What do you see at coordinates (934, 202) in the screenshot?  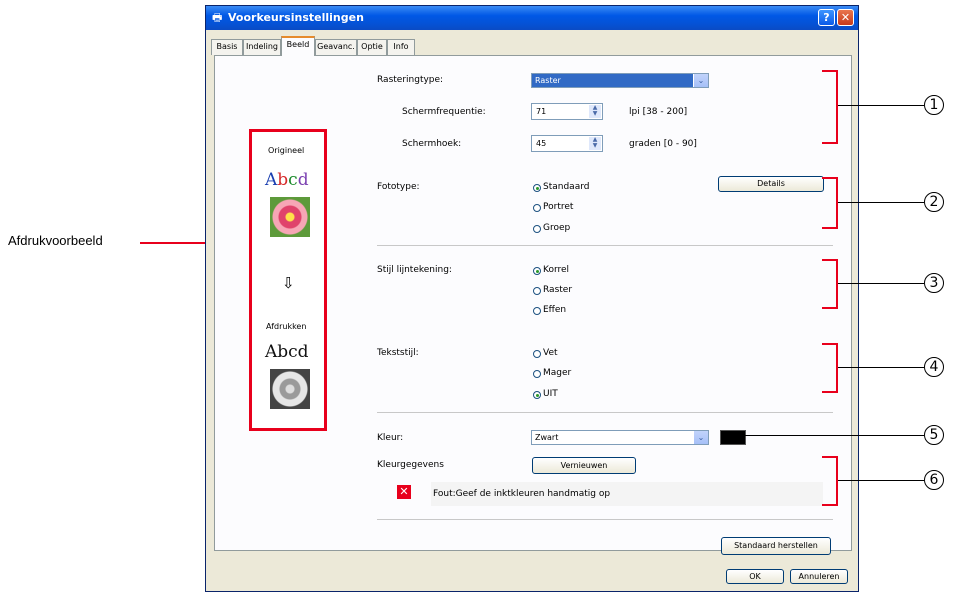 I see `callout-number-2: 2` at bounding box center [934, 202].